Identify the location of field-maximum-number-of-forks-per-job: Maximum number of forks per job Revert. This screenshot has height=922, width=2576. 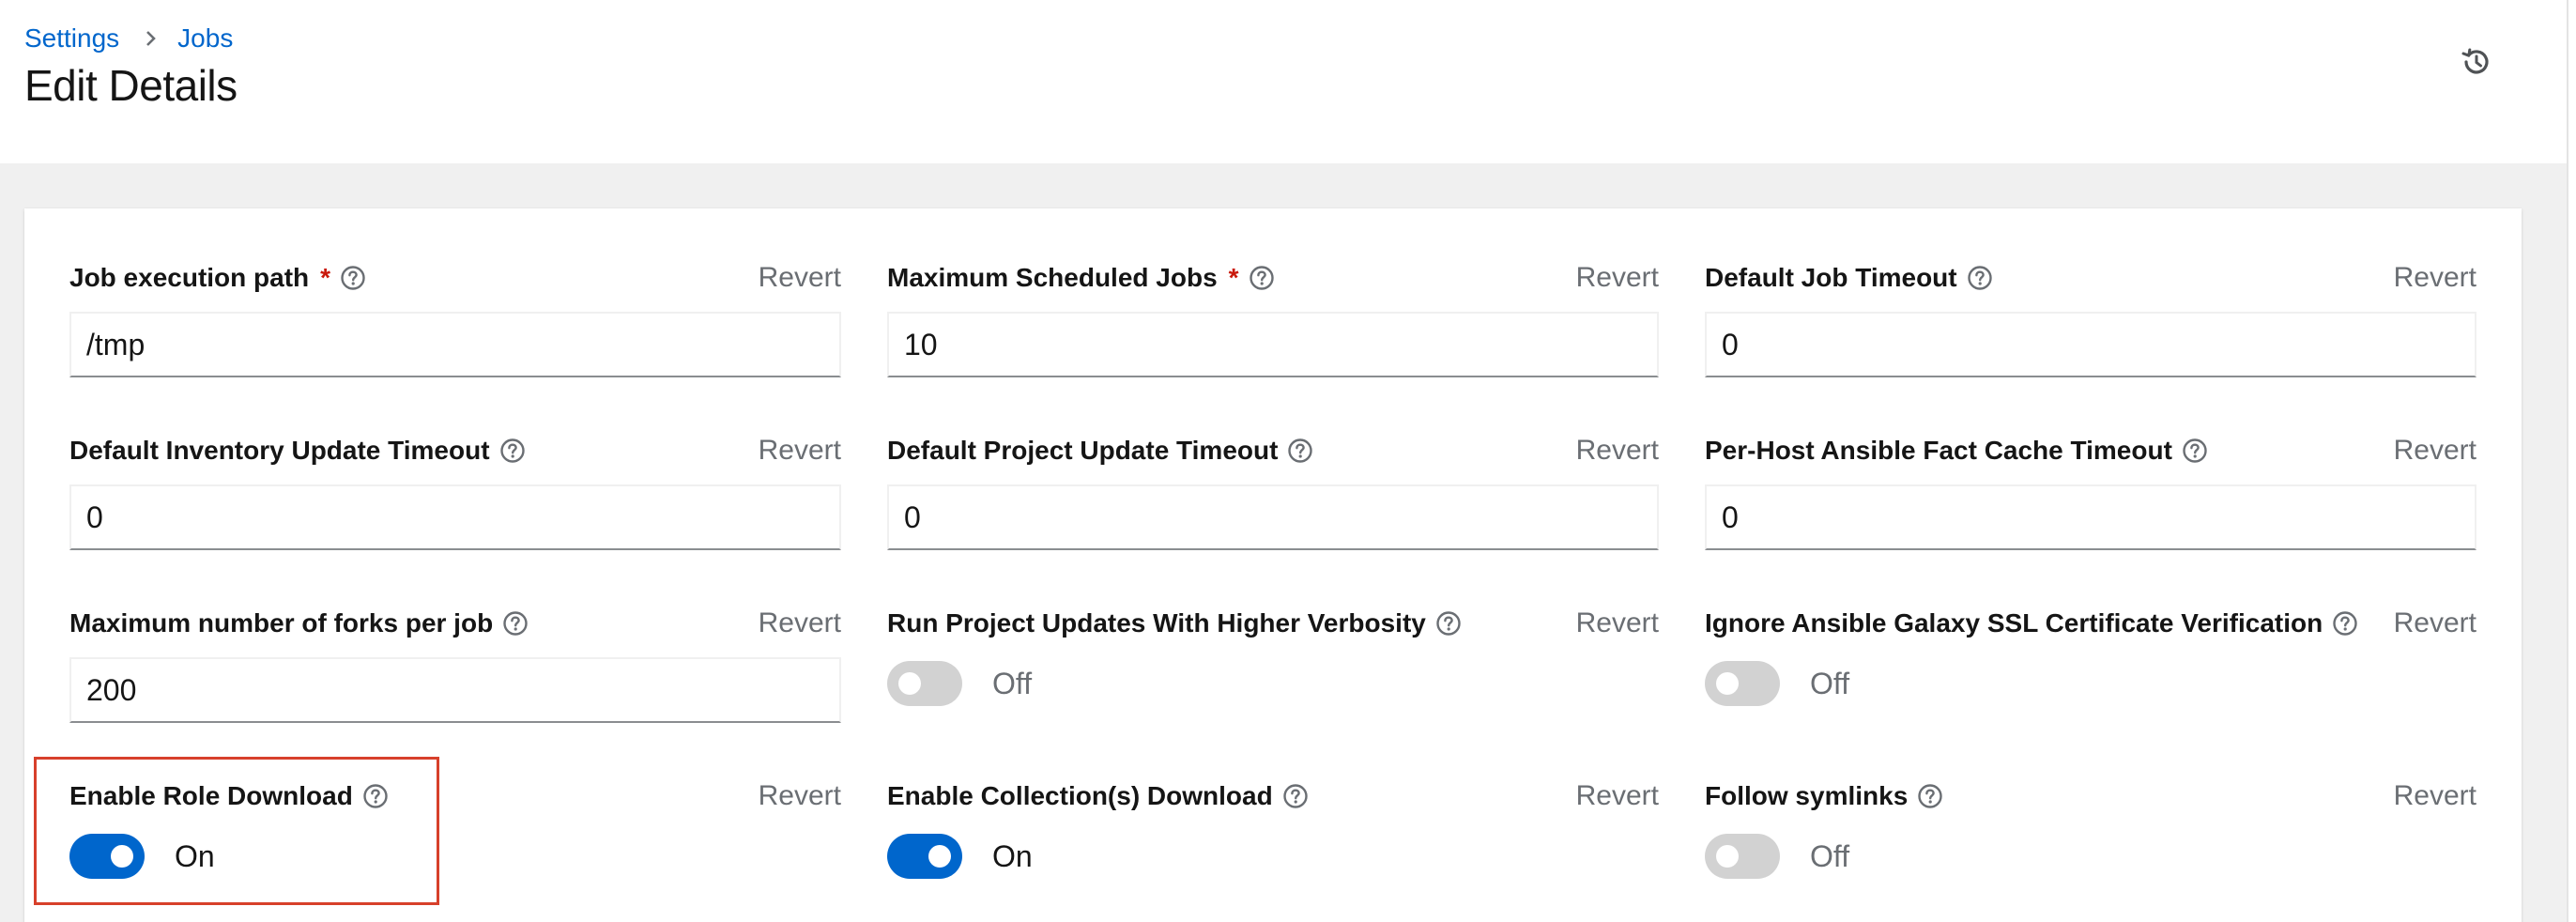
(455, 668).